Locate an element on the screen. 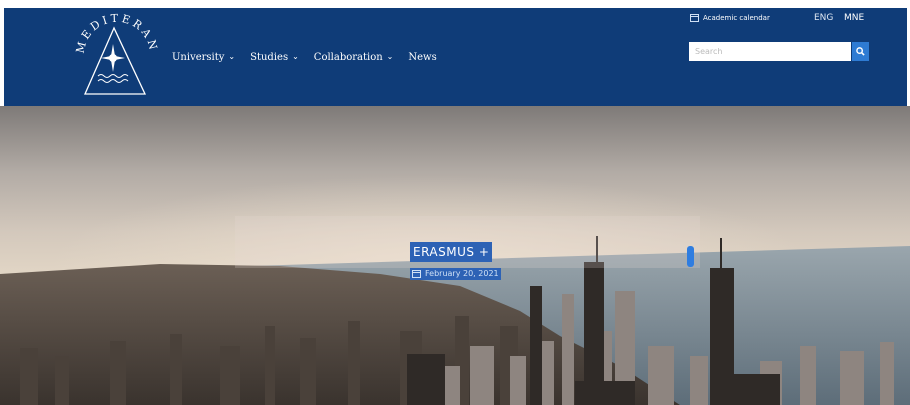  hero-date: February 20, 2021 is located at coordinates (455, 274).